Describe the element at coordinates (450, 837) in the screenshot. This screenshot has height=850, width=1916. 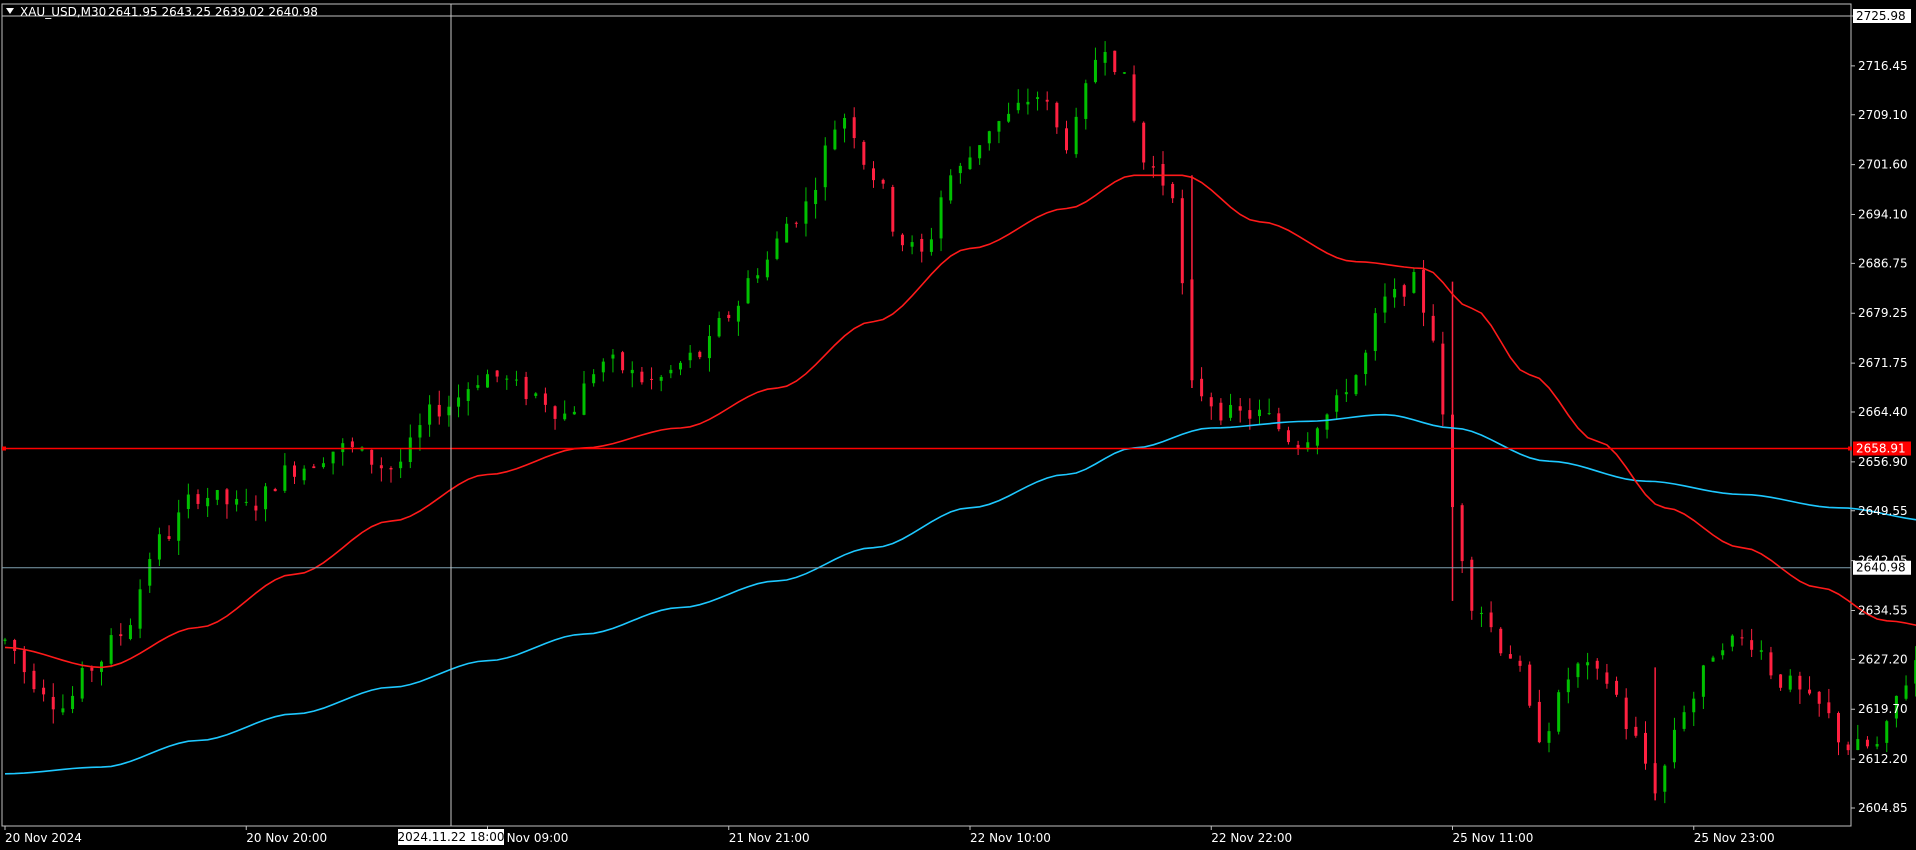
I see `crosshair-time-label: 2024.11.22 18:00` at that location.